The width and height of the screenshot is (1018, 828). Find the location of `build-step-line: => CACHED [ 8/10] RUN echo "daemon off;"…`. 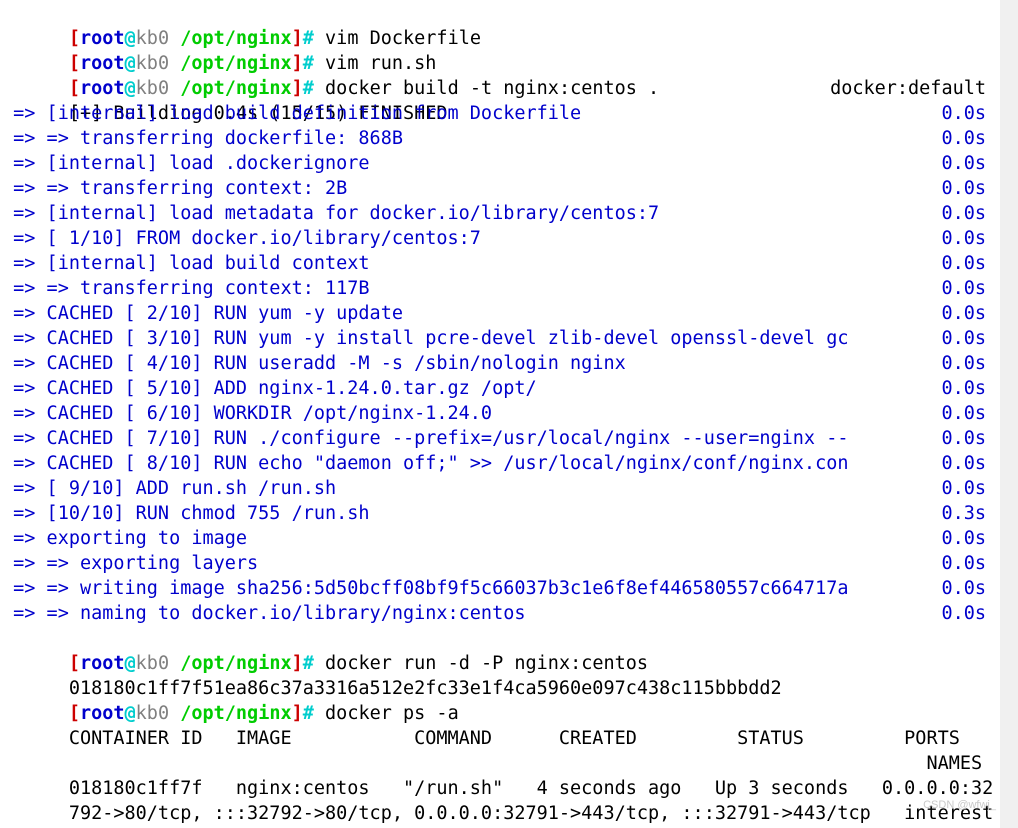

build-step-line: => CACHED [ 8/10] RUN echo "daemon off;"… is located at coordinates (500, 463).